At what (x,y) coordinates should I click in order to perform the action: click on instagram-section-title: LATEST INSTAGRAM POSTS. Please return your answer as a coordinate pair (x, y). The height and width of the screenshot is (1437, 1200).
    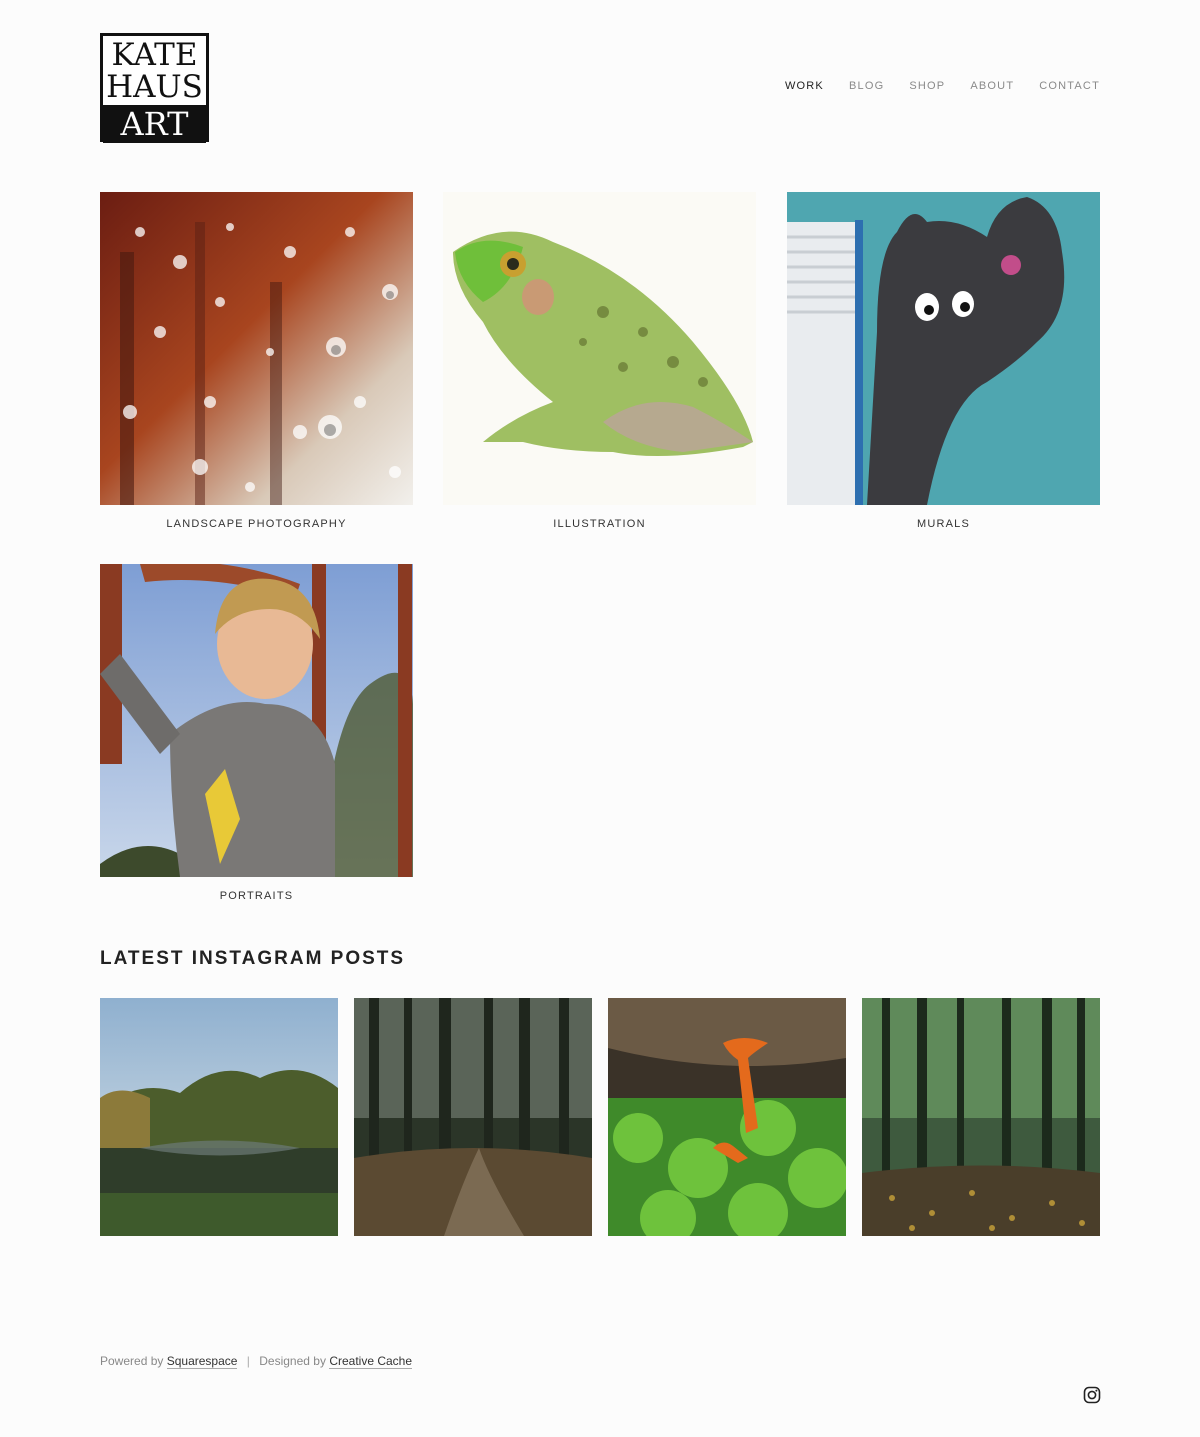
    Looking at the image, I should click on (253, 958).